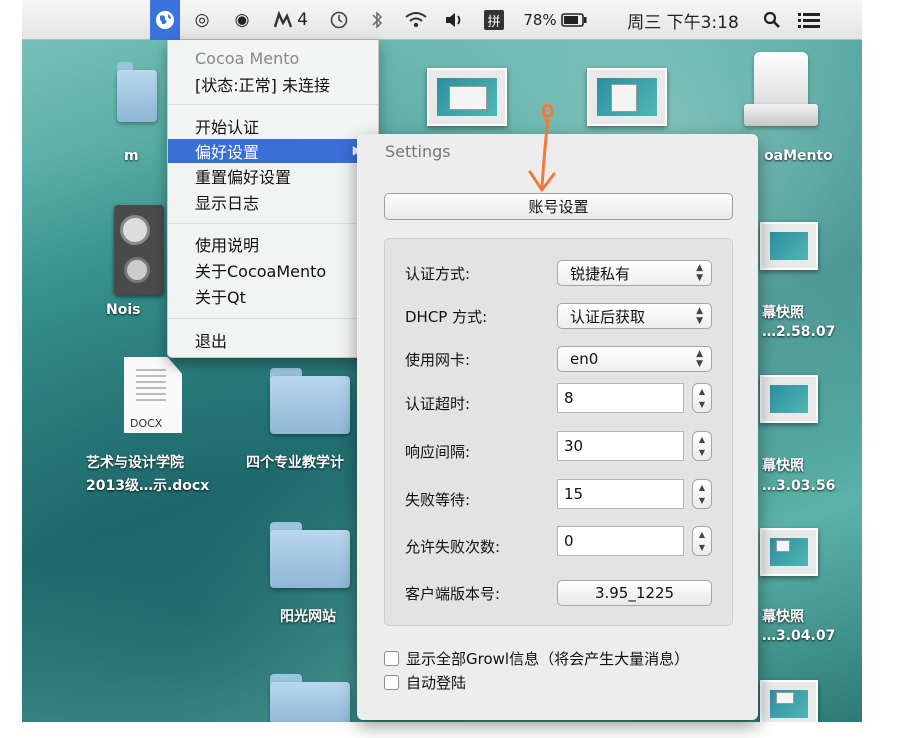 The image size is (900, 738). I want to click on volume-icon, so click(455, 20).